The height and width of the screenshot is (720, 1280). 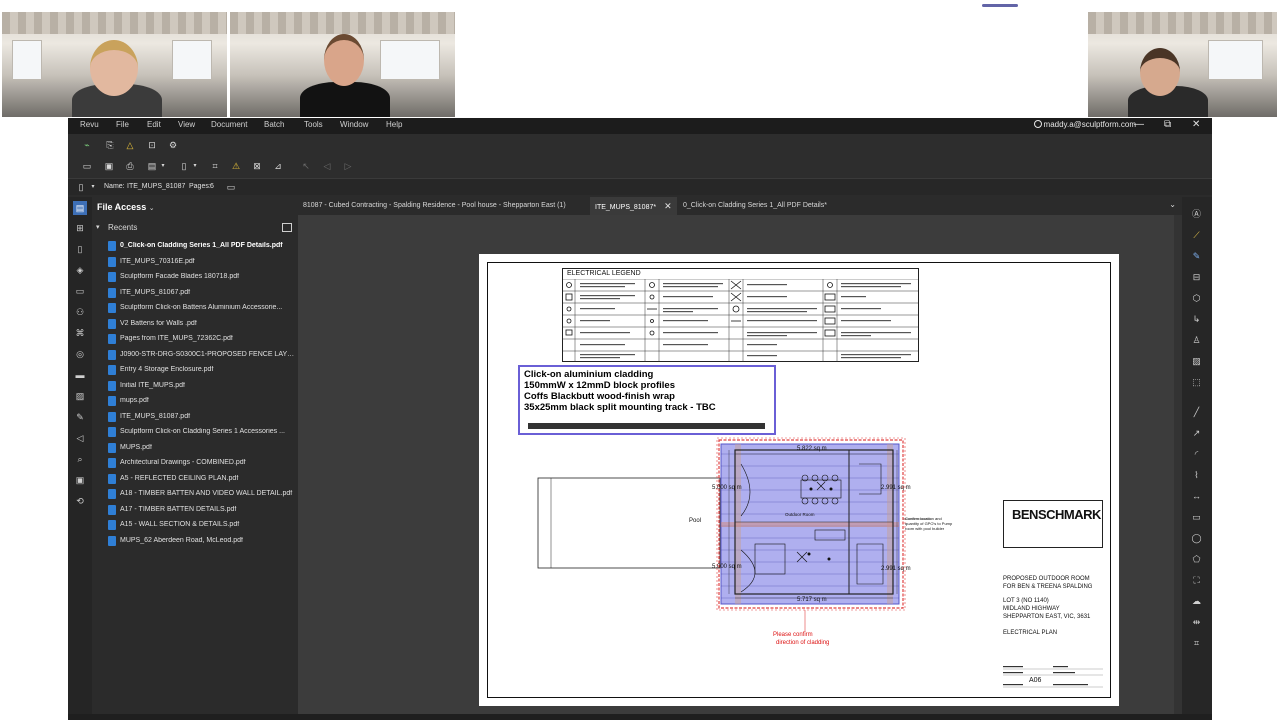 What do you see at coordinates (202, 325) in the screenshot?
I see `recent-file-item: V2 Battens for Walls .pdf` at bounding box center [202, 325].